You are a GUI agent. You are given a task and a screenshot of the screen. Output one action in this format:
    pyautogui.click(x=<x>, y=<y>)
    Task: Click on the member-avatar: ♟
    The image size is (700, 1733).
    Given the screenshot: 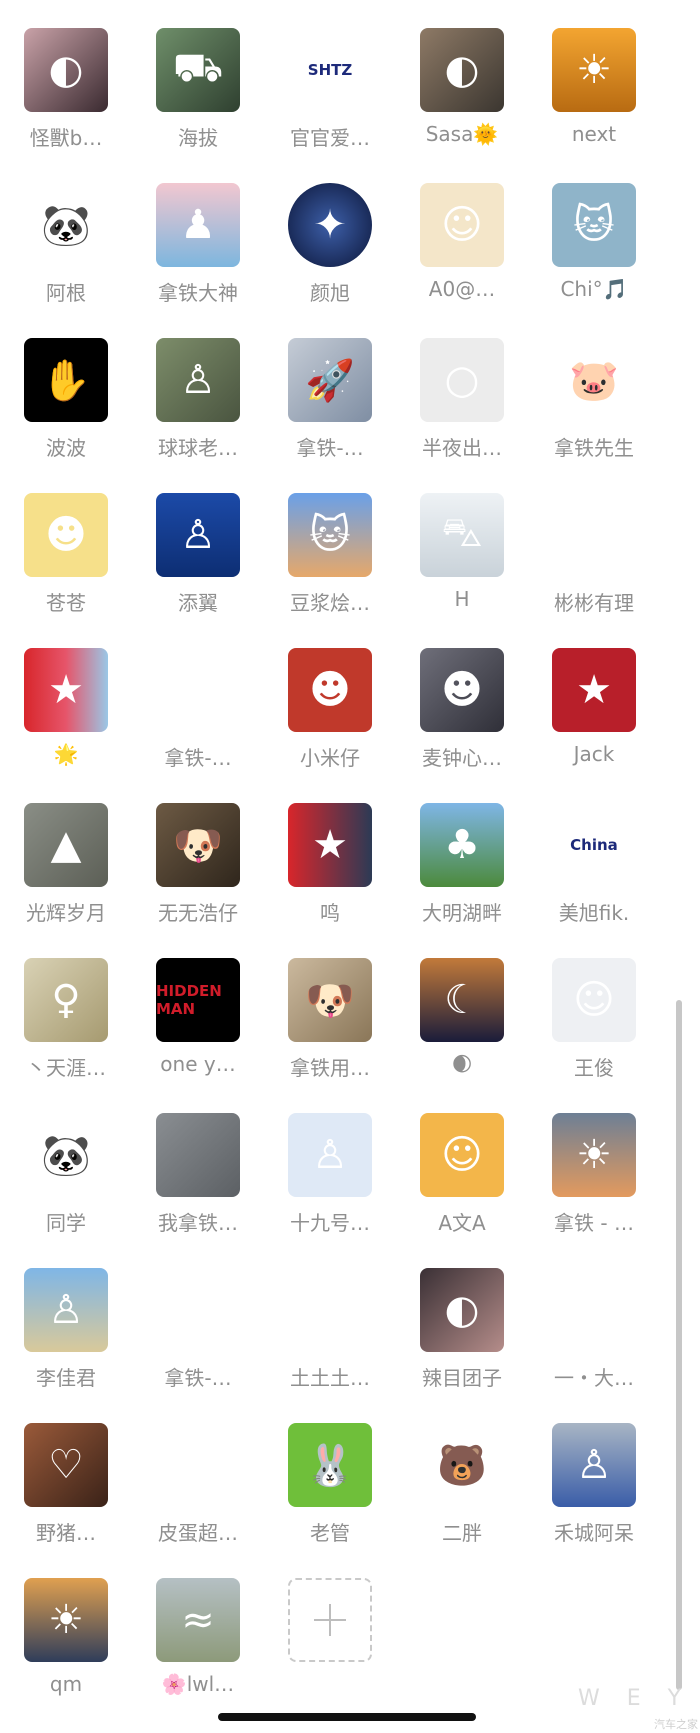 What is the action you would take?
    pyautogui.click(x=198, y=225)
    